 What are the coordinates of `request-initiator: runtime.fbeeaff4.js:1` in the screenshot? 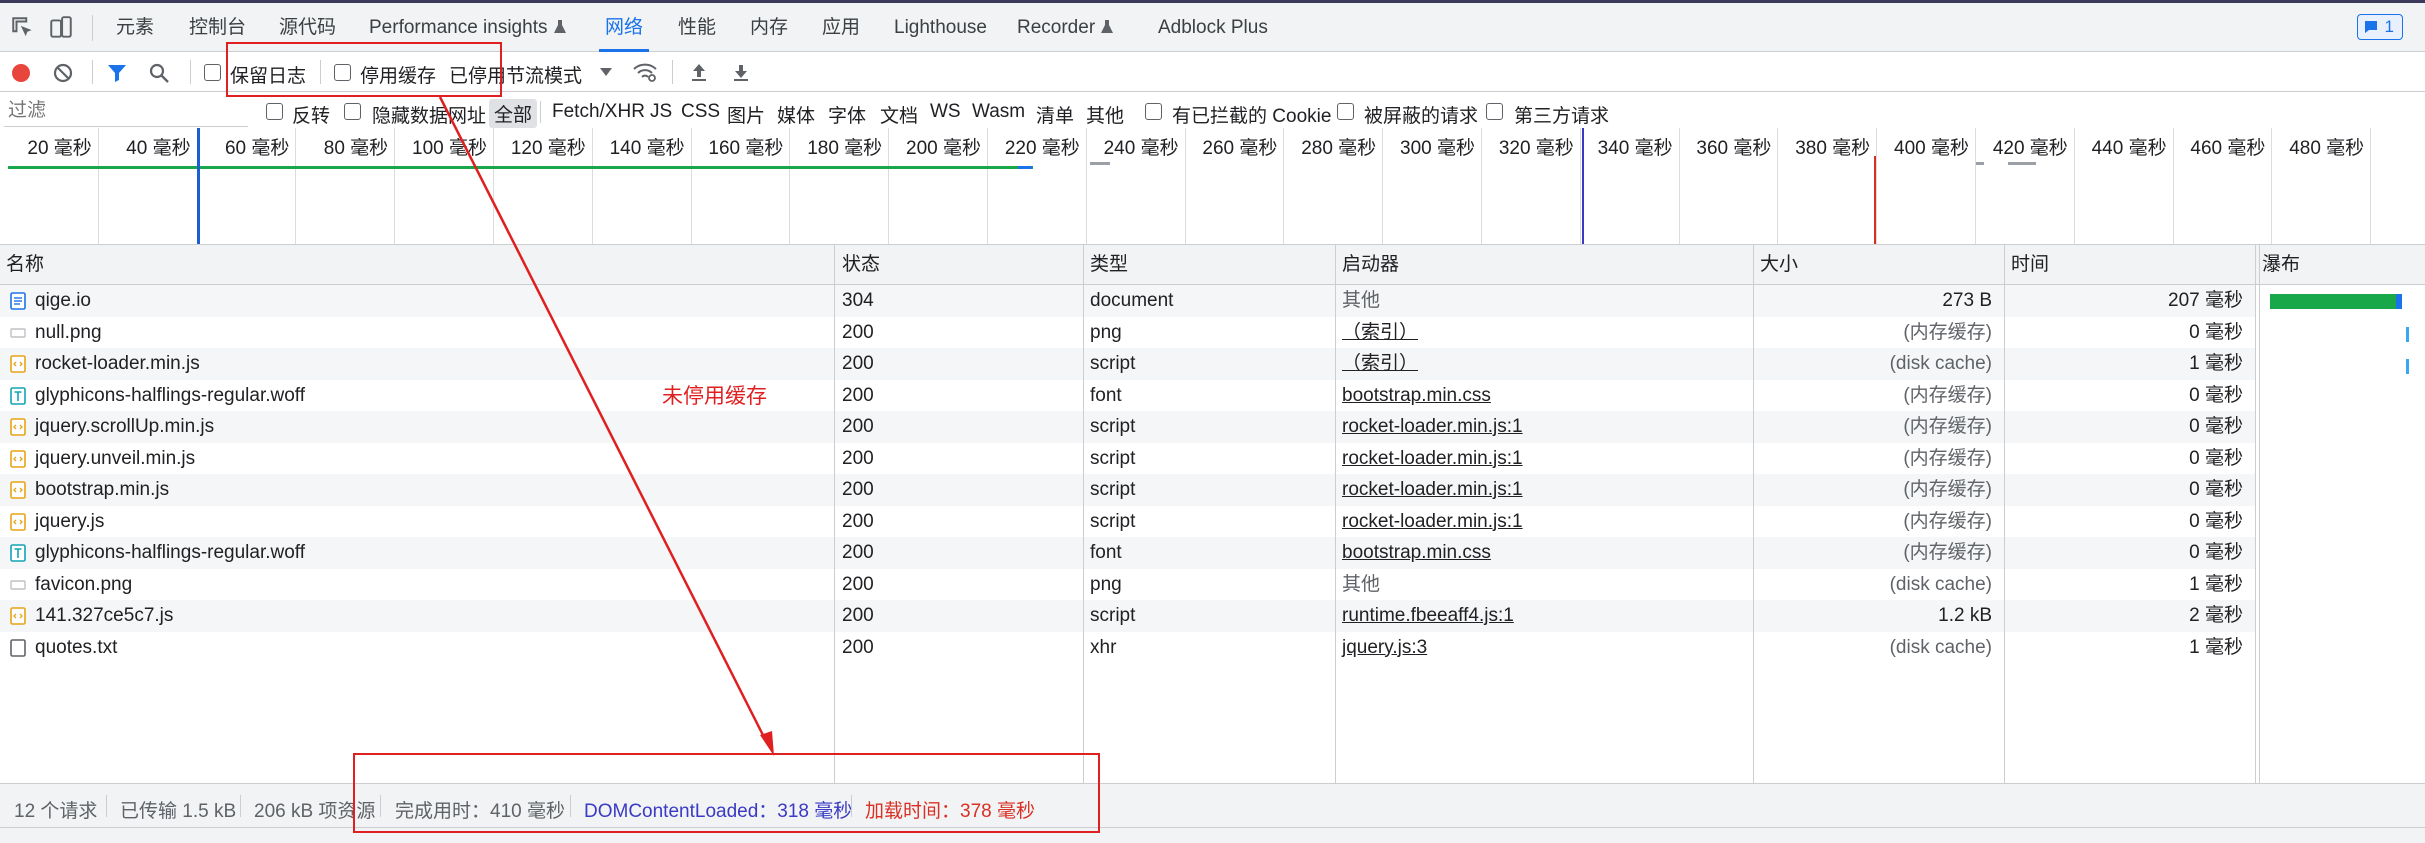 It's located at (1545, 616).